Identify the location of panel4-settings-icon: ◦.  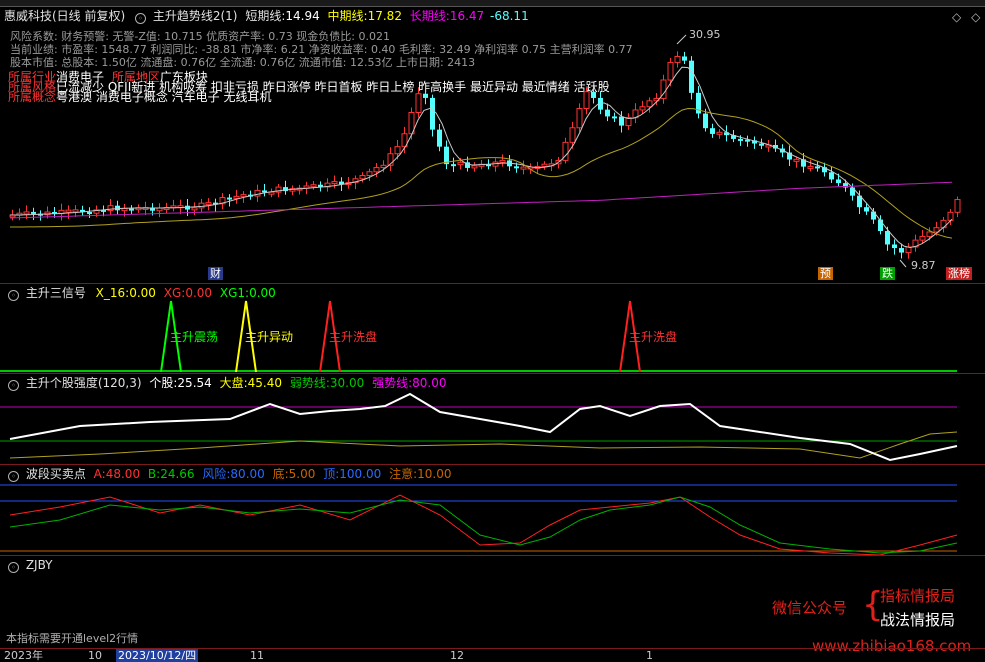
(13, 567).